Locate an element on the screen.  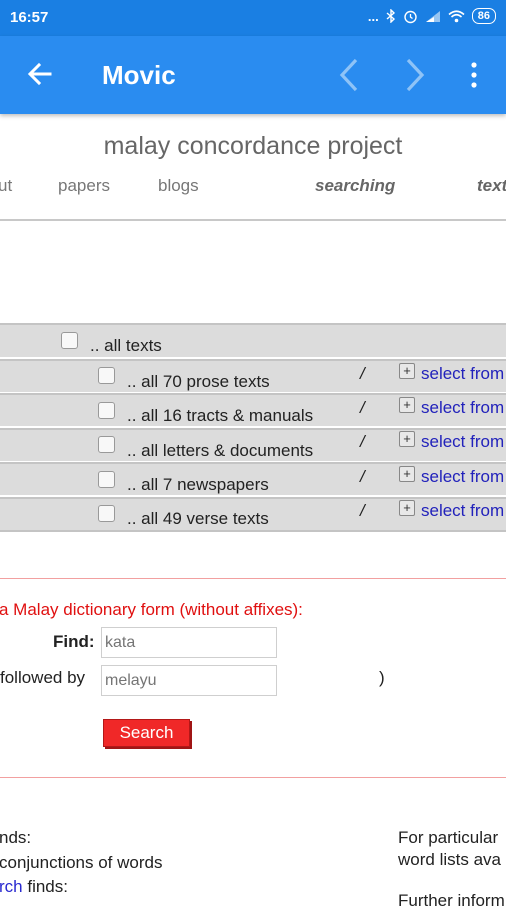
footer-right-1: For particular is located at coordinates (448, 837).